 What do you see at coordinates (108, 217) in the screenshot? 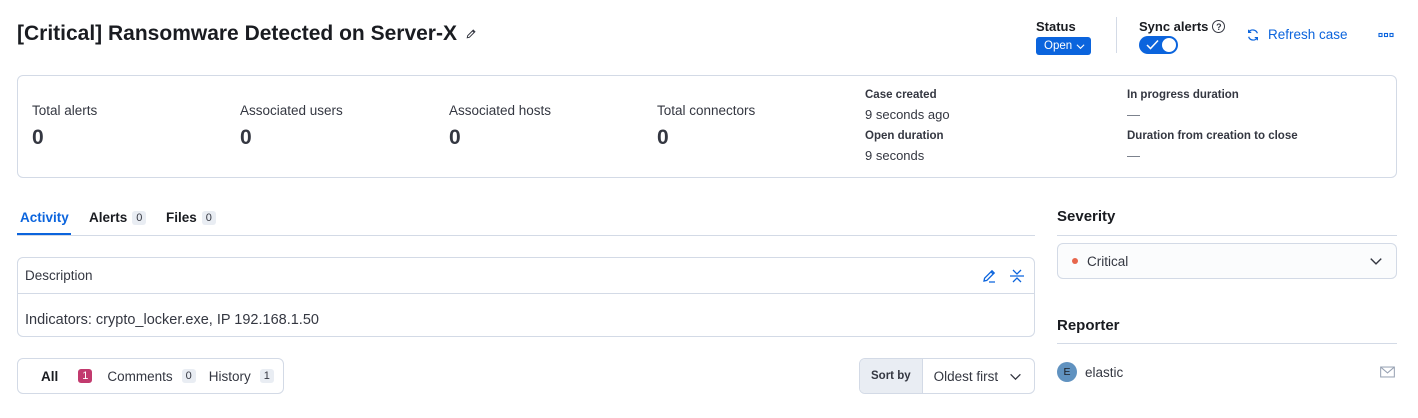
I see `tab-label: Alerts` at bounding box center [108, 217].